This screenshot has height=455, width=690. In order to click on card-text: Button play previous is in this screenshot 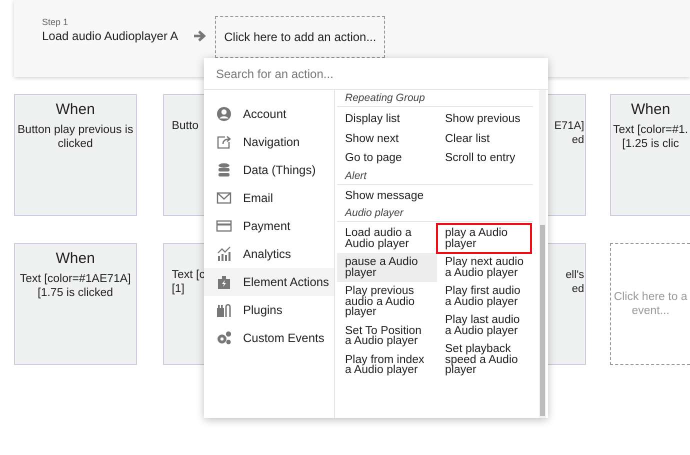, I will do `click(76, 130)`.